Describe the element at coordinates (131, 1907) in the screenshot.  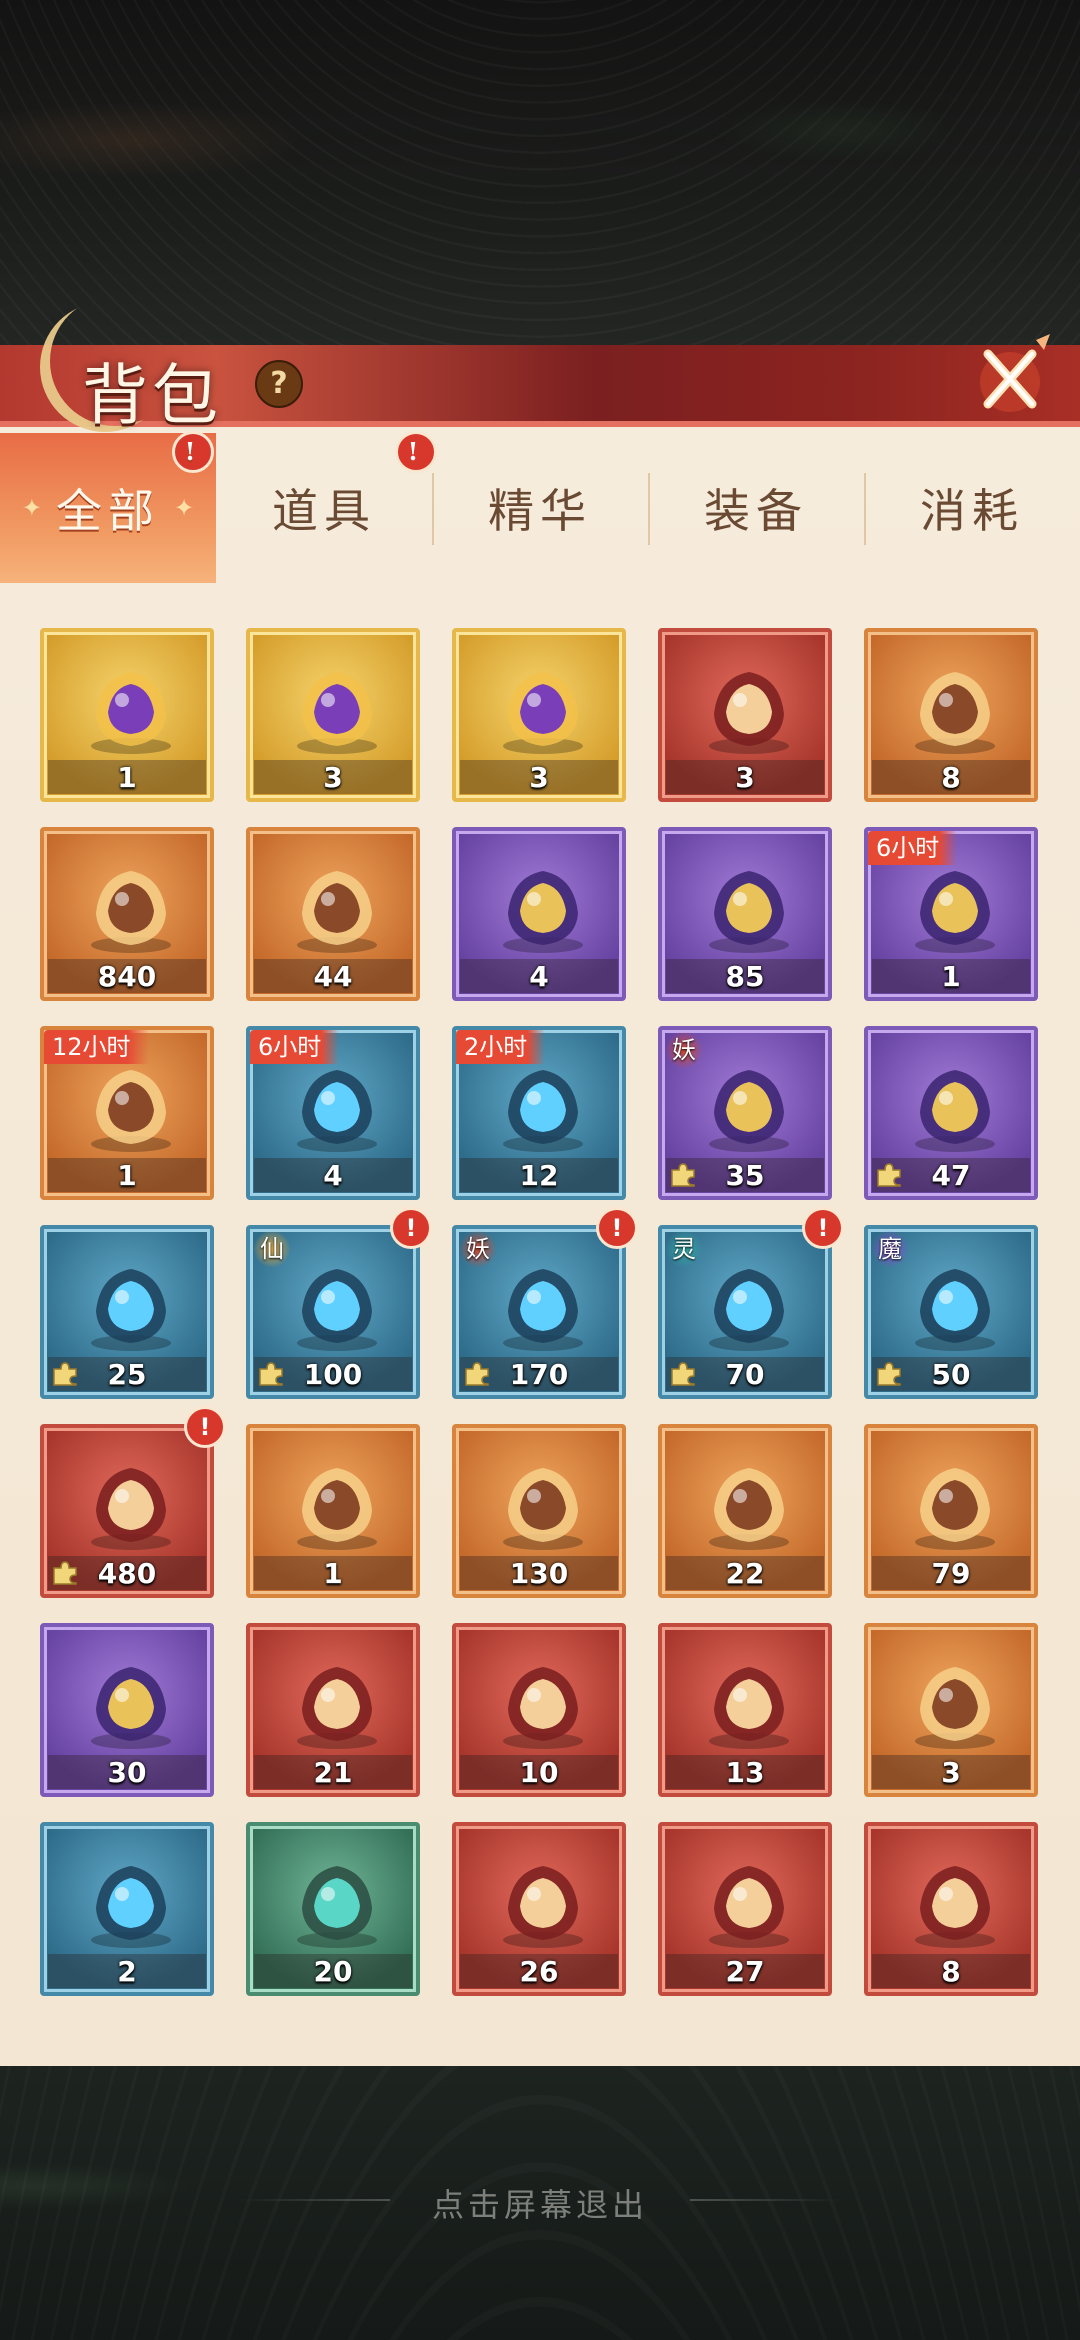
I see `ore-stone-icon` at that location.